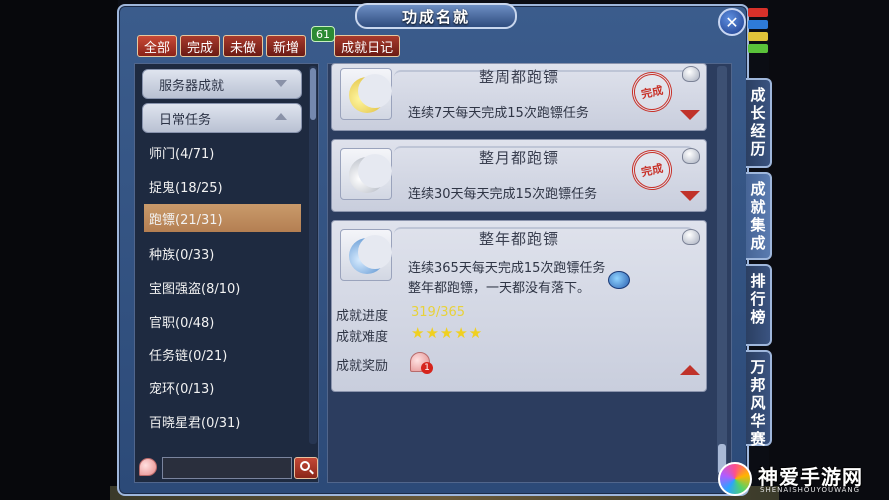  What do you see at coordinates (243, 46) in the screenshot?
I see `tab-not-done: 未做` at bounding box center [243, 46].